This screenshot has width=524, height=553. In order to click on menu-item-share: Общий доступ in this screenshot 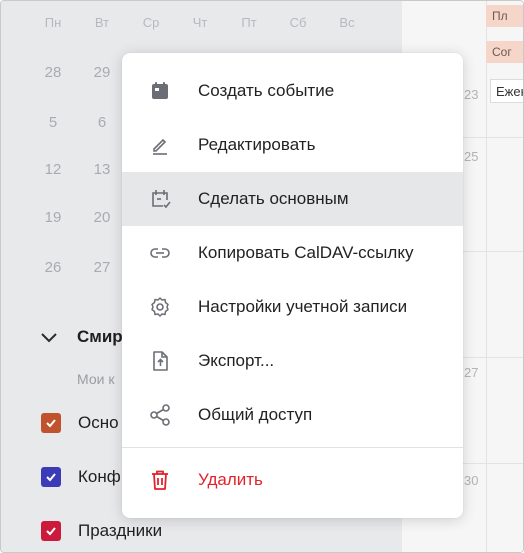, I will do `click(292, 415)`.